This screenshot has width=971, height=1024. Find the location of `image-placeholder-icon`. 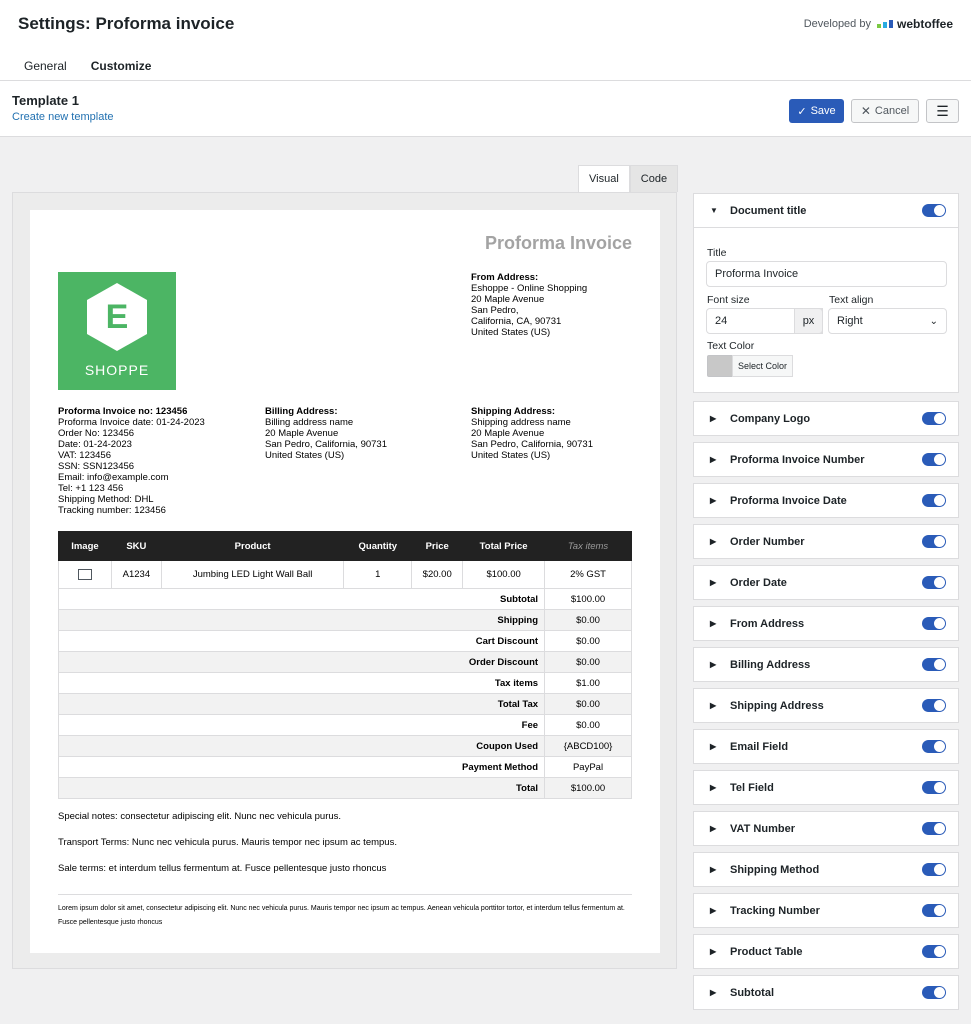

image-placeholder-icon is located at coordinates (84, 574).